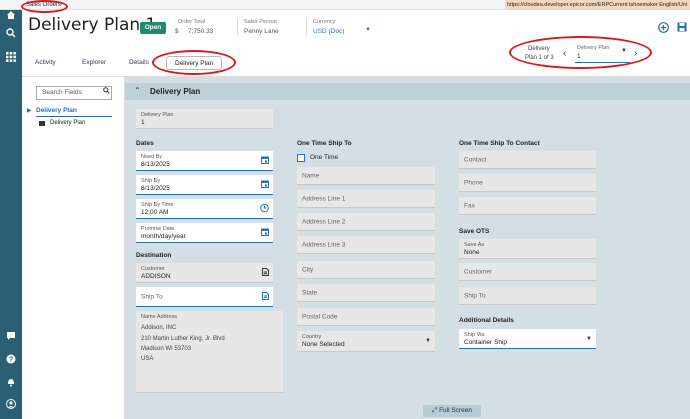 The height and width of the screenshot is (419, 690). I want to click on ots-country-select: Country None Selected ▼, so click(366, 341).